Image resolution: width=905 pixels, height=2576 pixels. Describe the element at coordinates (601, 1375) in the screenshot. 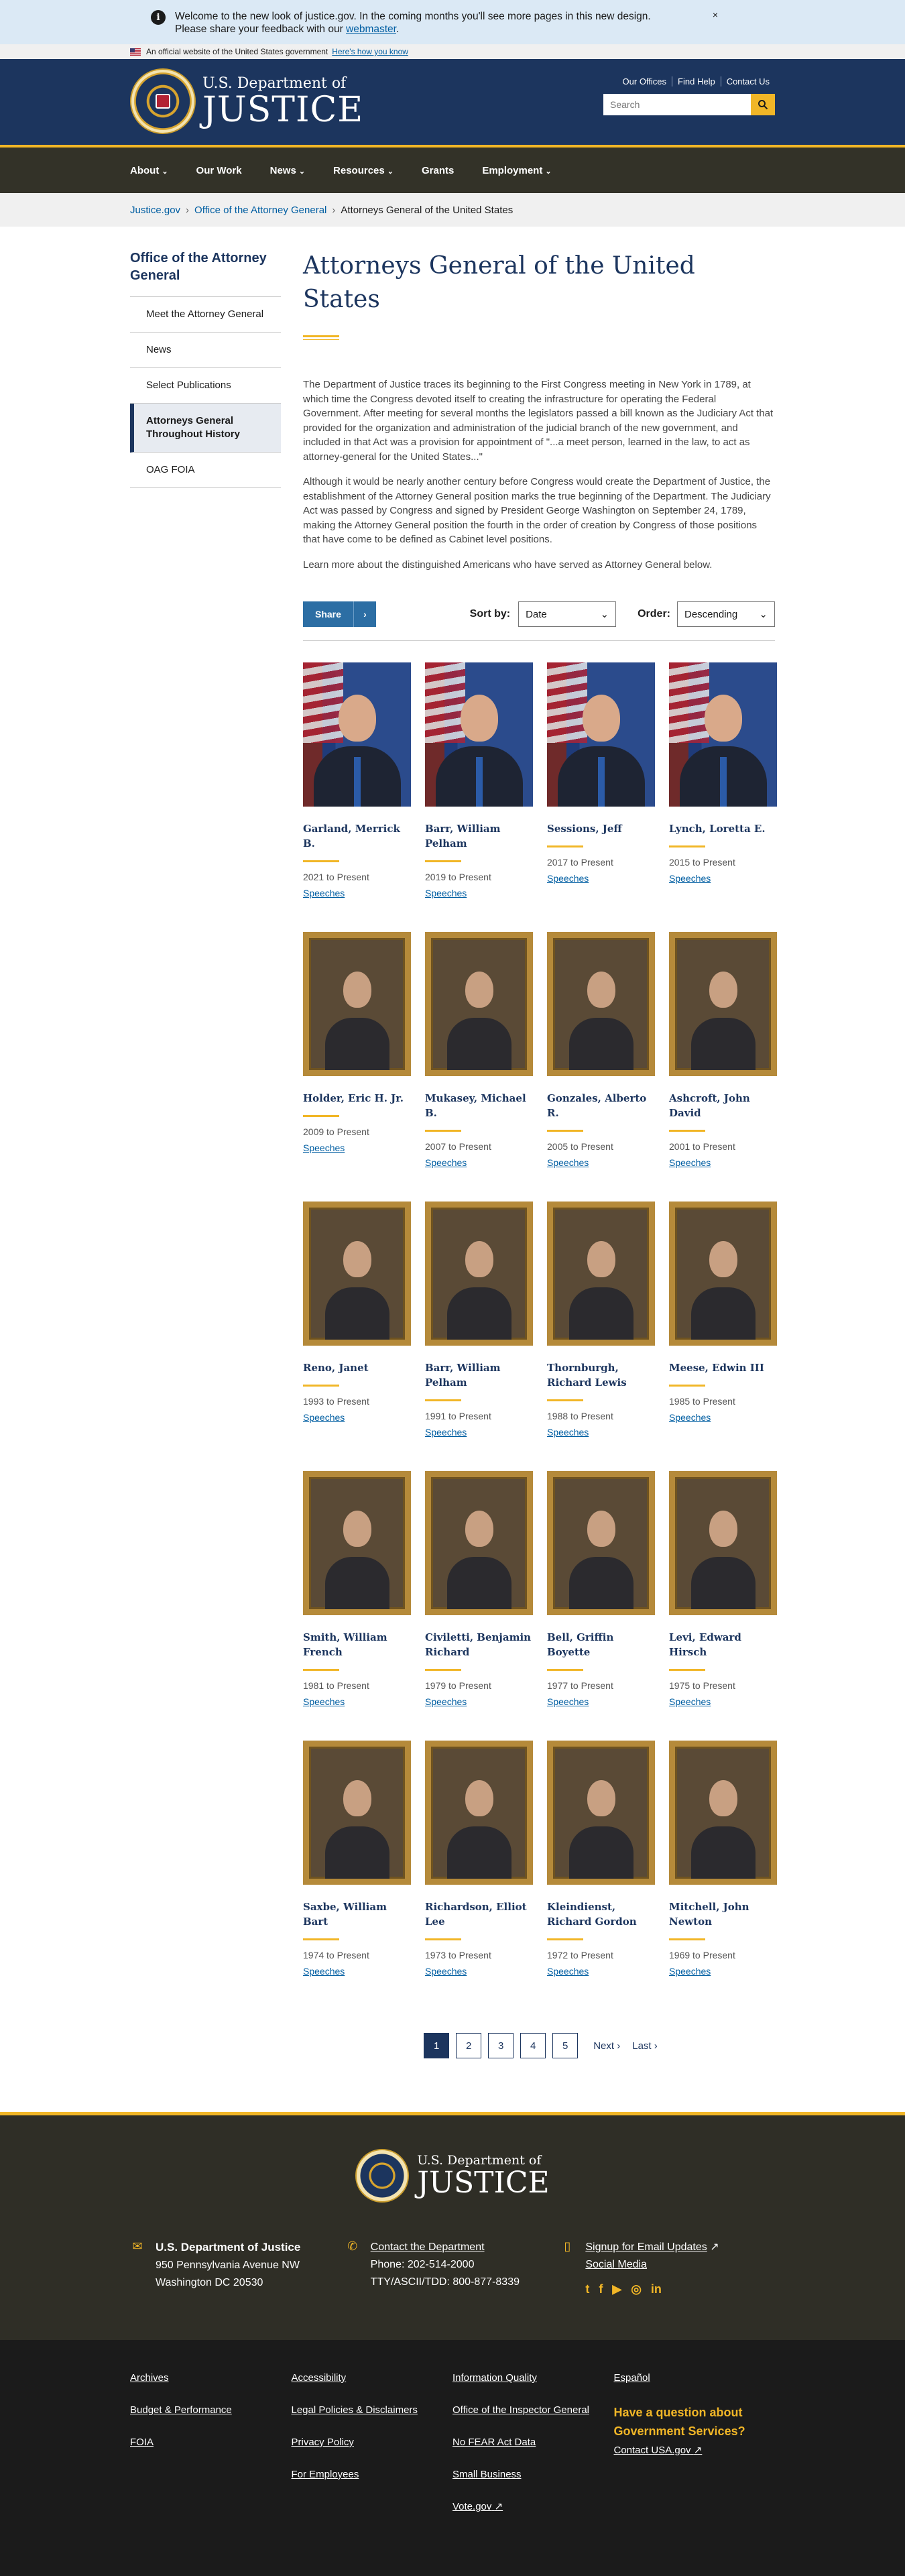

I see `attorney-name: Thornburgh, Richard Lewis` at that location.